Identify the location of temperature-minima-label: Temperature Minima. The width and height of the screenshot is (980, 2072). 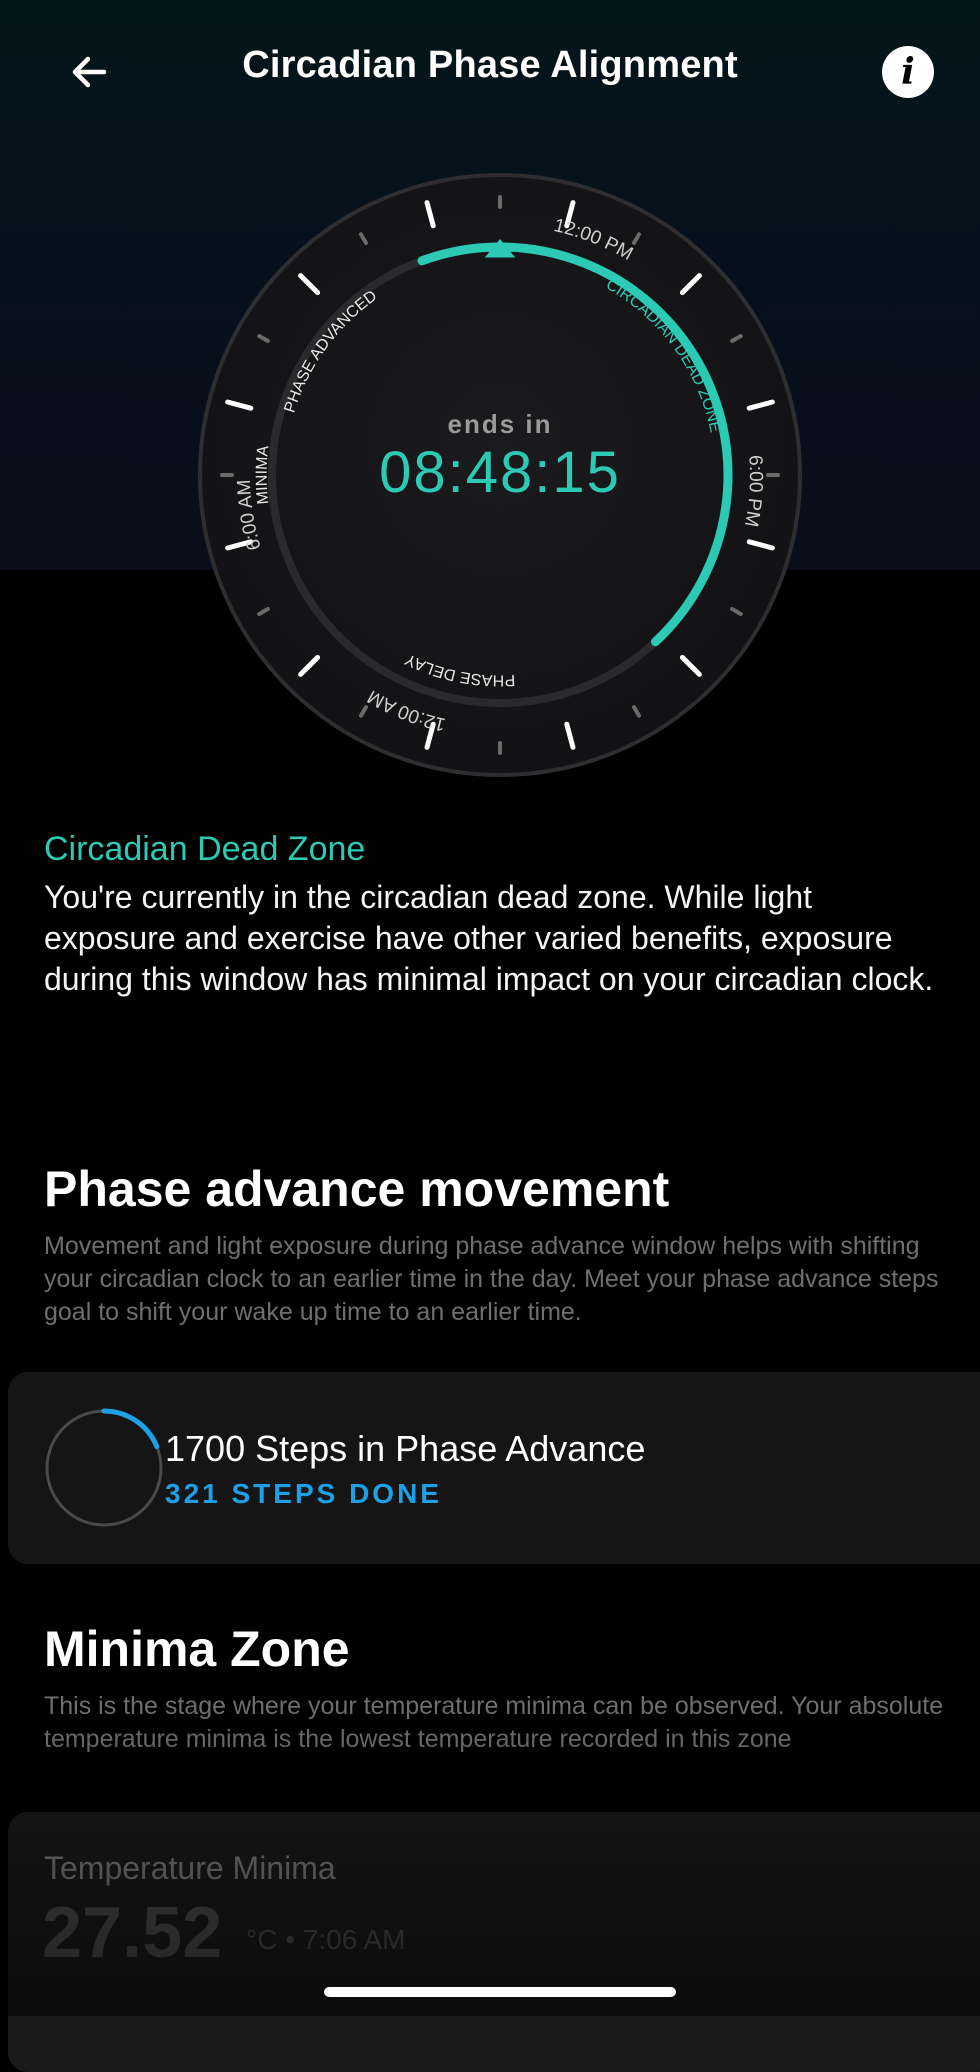
(190, 1868).